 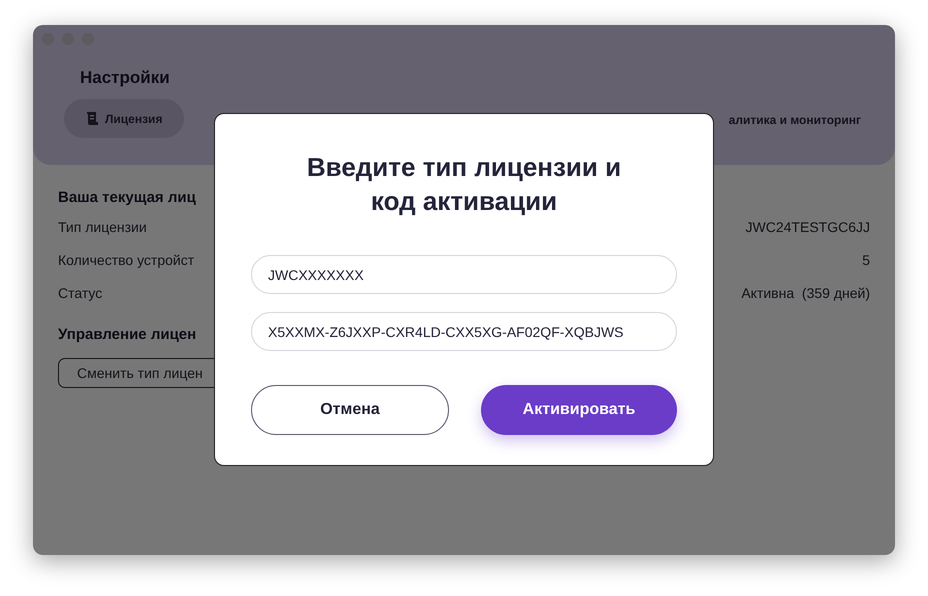 What do you see at coordinates (464, 184) in the screenshot?
I see `dialog-title: Введите тип лицензии и код активации` at bounding box center [464, 184].